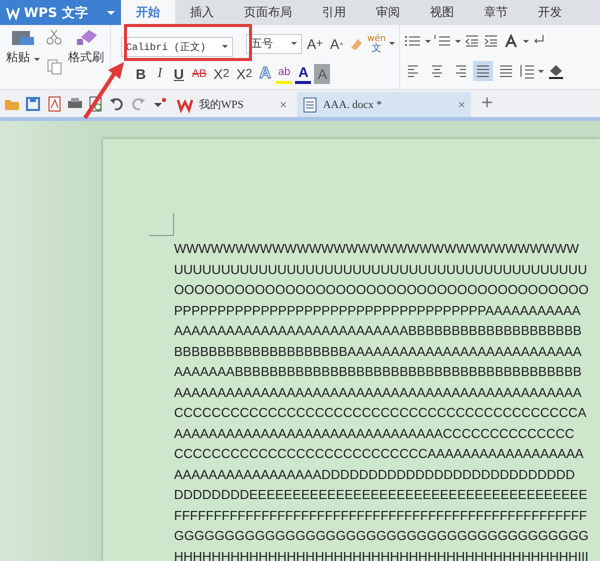 This screenshot has height=561, width=600. I want to click on align-button, so click(482, 71).